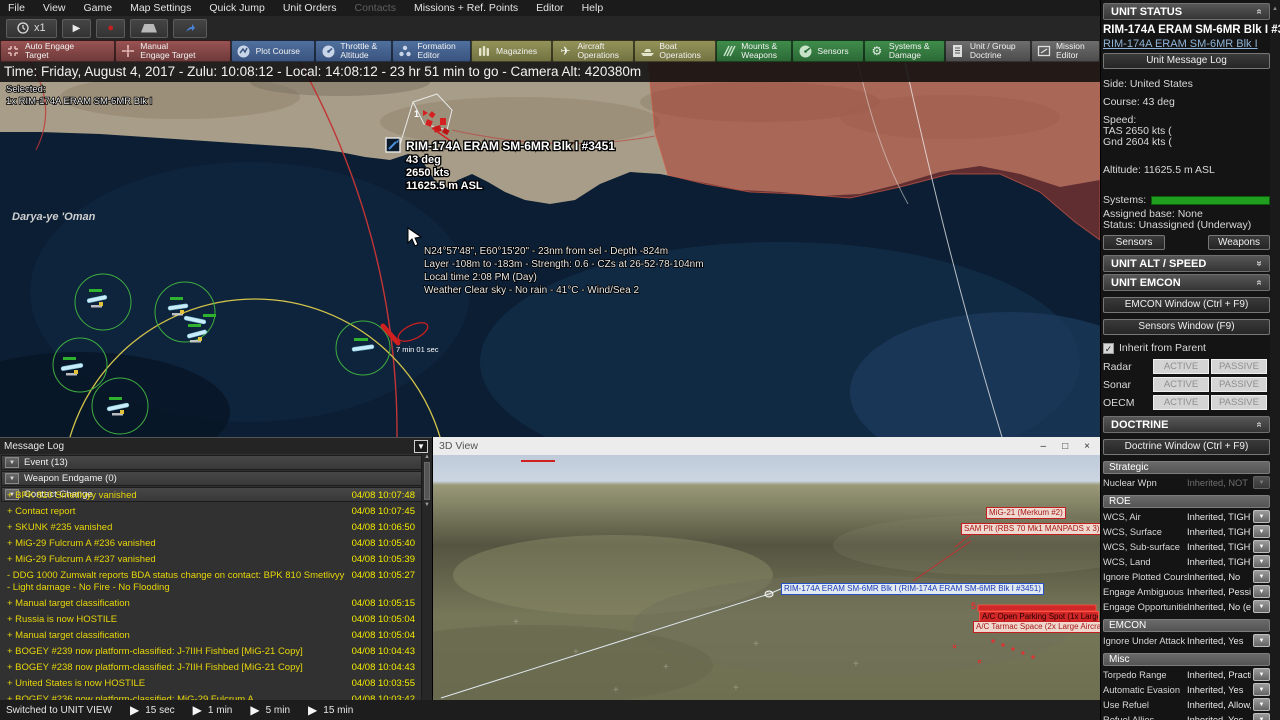  I want to click on advance-15sec-button: ▶ 15 sec, so click(152, 710).